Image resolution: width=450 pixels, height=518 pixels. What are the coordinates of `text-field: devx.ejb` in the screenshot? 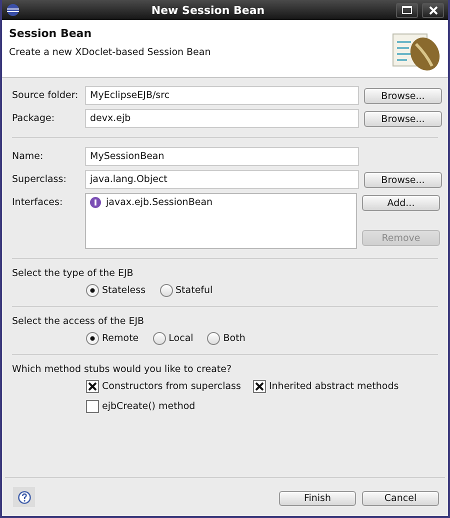 It's located at (222, 118).